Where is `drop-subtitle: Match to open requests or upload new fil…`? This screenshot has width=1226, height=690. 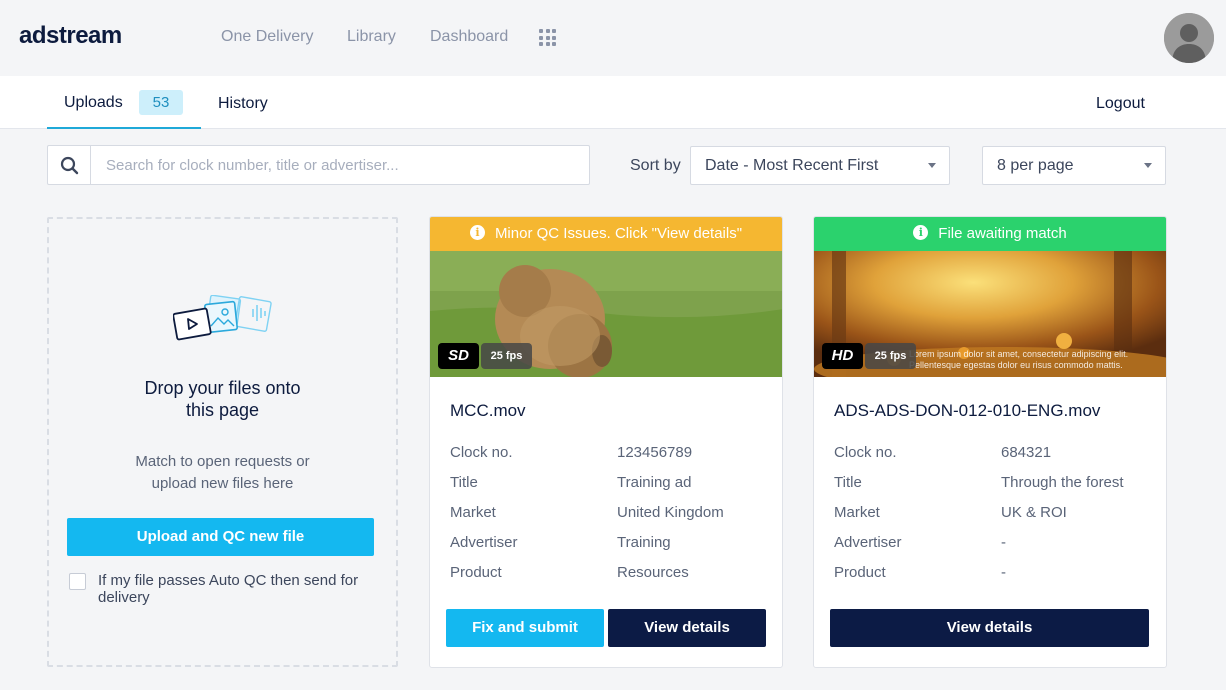
drop-subtitle: Match to open requests or upload new fil… is located at coordinates (222, 472).